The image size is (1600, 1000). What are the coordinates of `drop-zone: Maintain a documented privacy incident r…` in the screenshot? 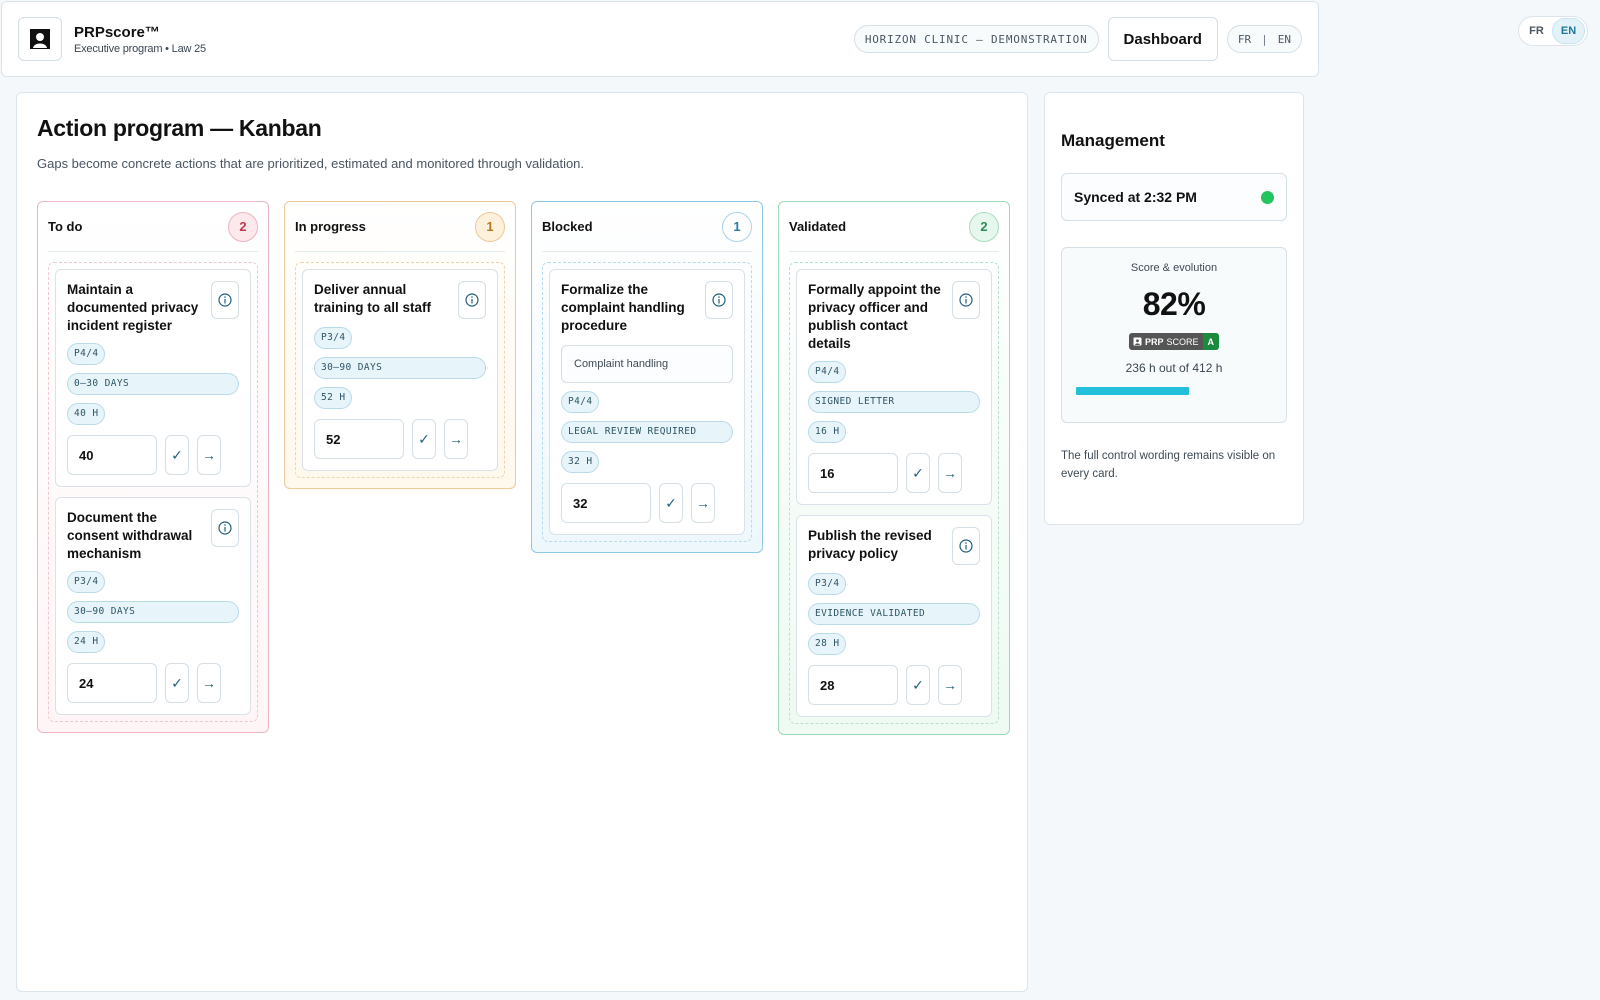 It's located at (153, 492).